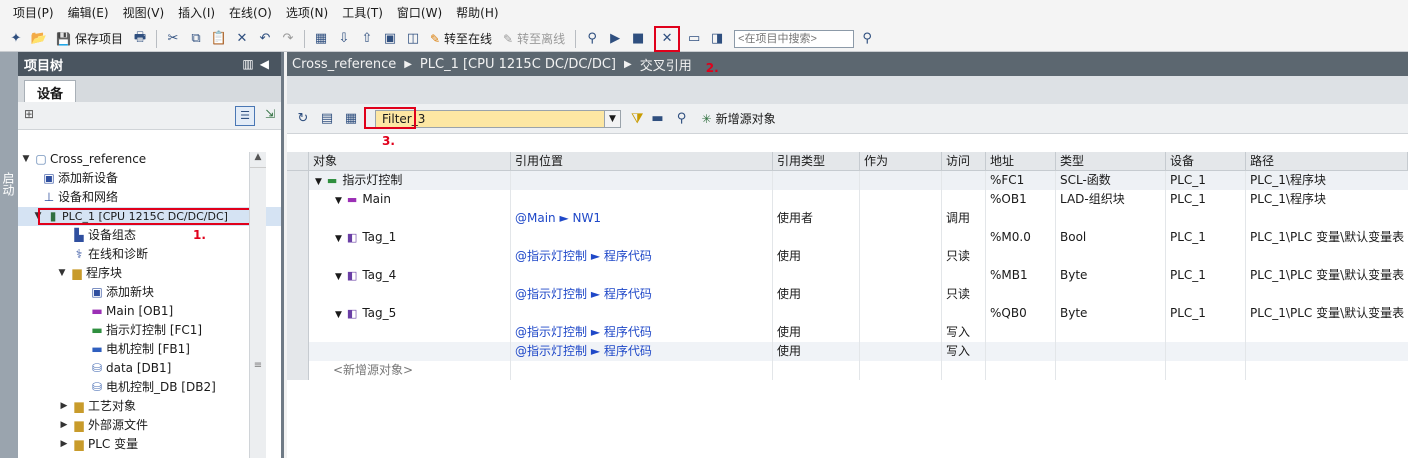 The image size is (1408, 458). Describe the element at coordinates (149, 425) in the screenshot. I see `tree-item-external-sources: ▶ ▆ 外部源文件` at that location.